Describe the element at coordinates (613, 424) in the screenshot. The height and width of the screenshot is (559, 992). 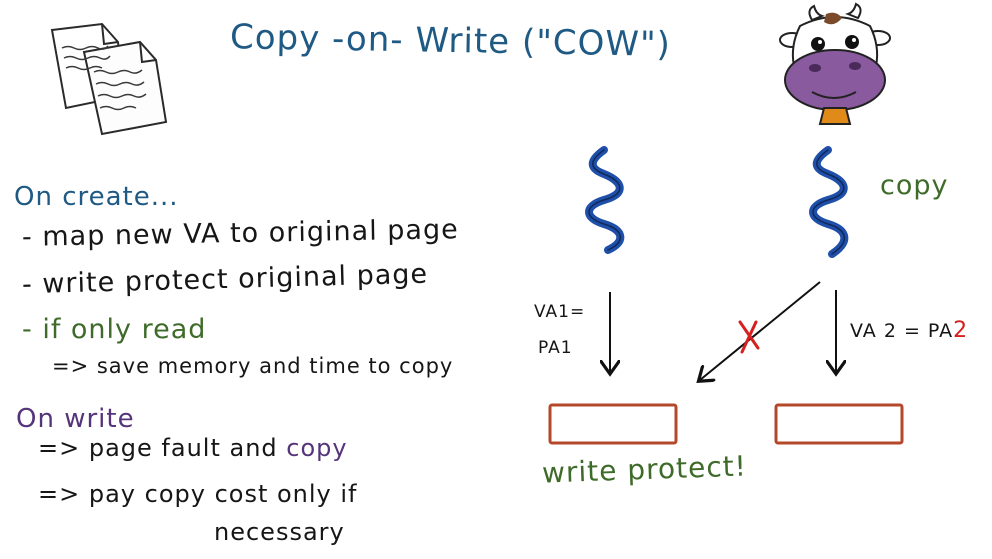
I see `original-page-box` at that location.